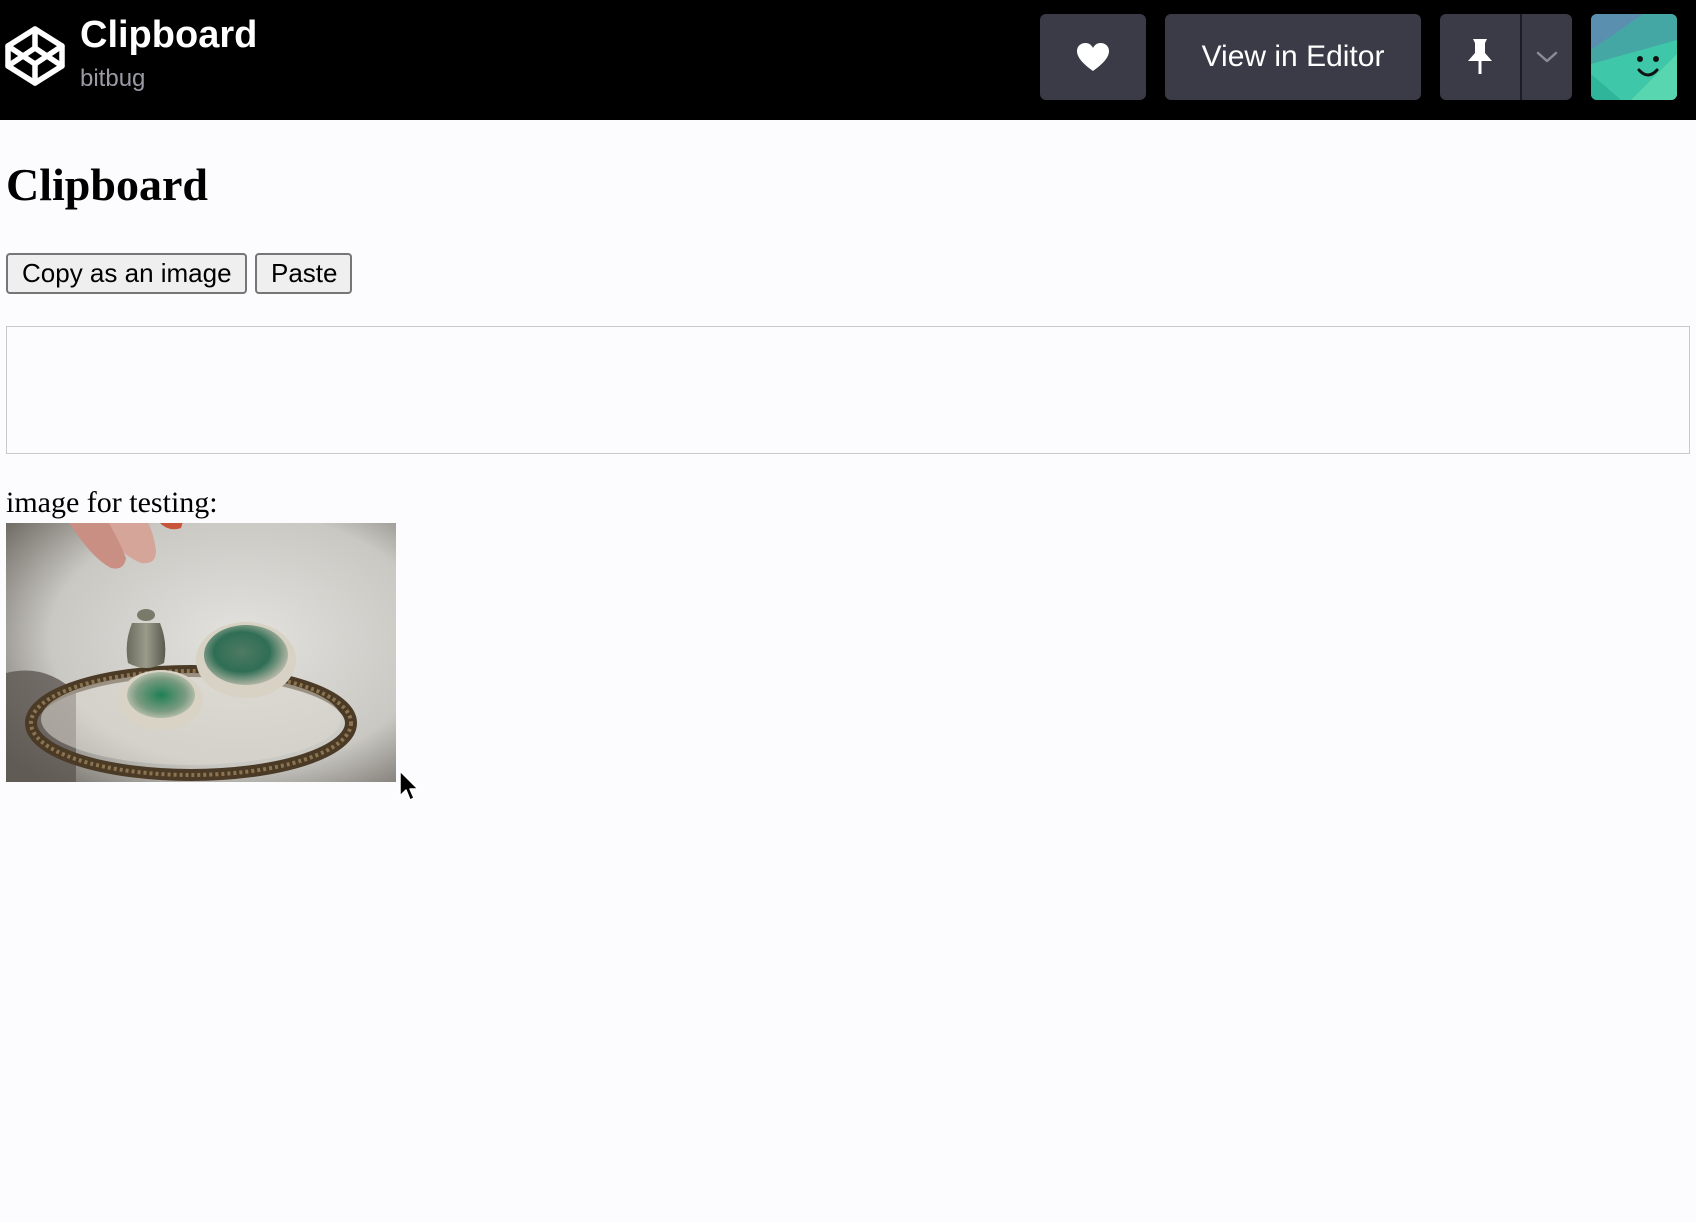 The image size is (1696, 1222). What do you see at coordinates (112, 502) in the screenshot?
I see `image-label: image for testing:` at bounding box center [112, 502].